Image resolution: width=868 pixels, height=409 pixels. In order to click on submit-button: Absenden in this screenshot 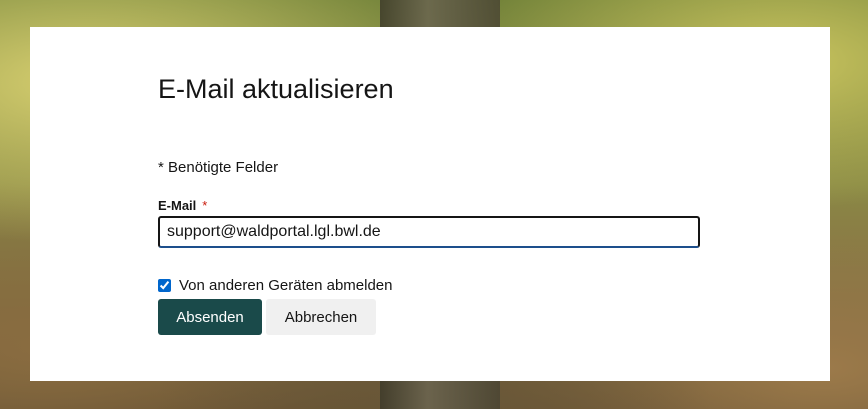, I will do `click(210, 317)`.